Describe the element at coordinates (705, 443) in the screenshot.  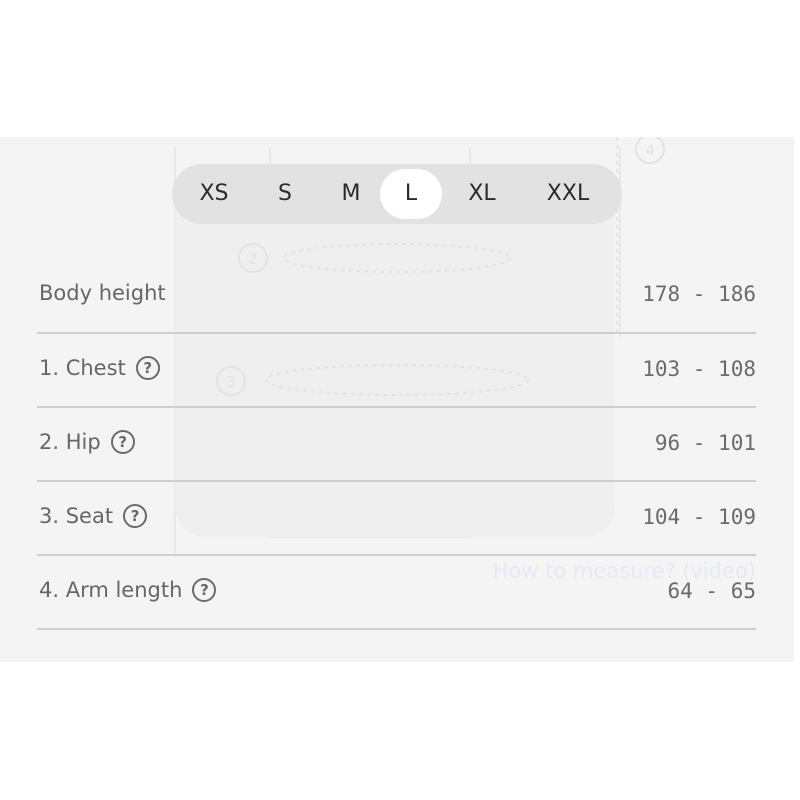
I see `measurement-value: 96 - 101` at that location.